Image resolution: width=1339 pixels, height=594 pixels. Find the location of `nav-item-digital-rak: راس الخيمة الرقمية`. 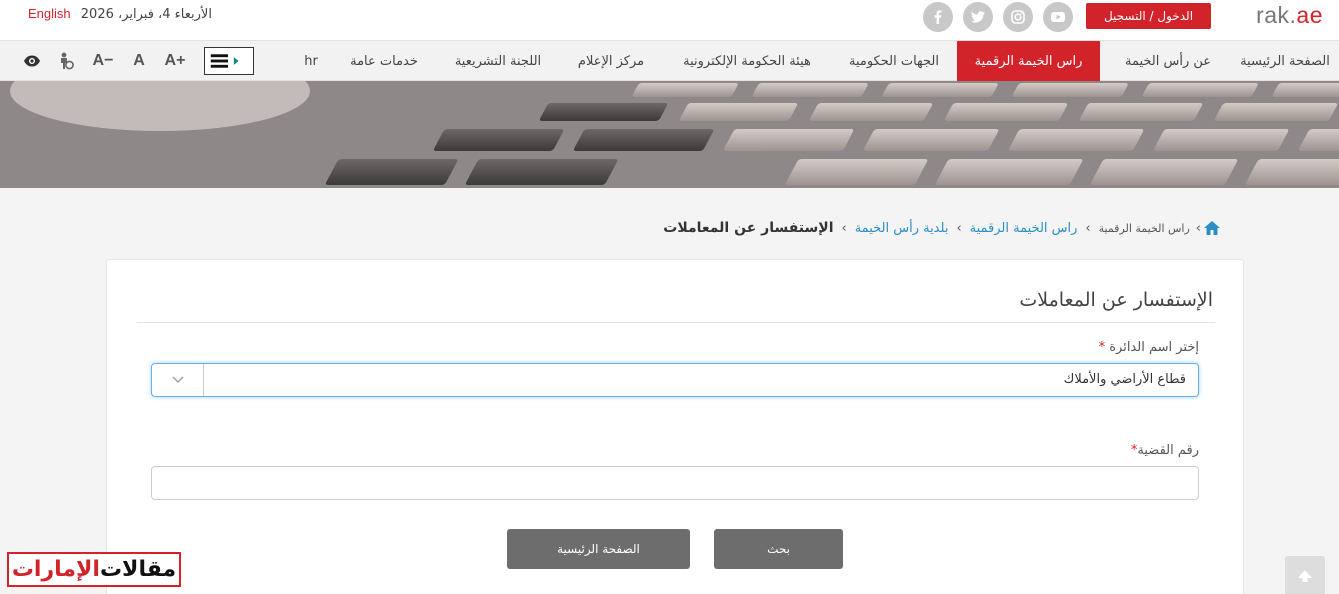

nav-item-digital-rak: راس الخيمة الرقمية is located at coordinates (1028, 61).